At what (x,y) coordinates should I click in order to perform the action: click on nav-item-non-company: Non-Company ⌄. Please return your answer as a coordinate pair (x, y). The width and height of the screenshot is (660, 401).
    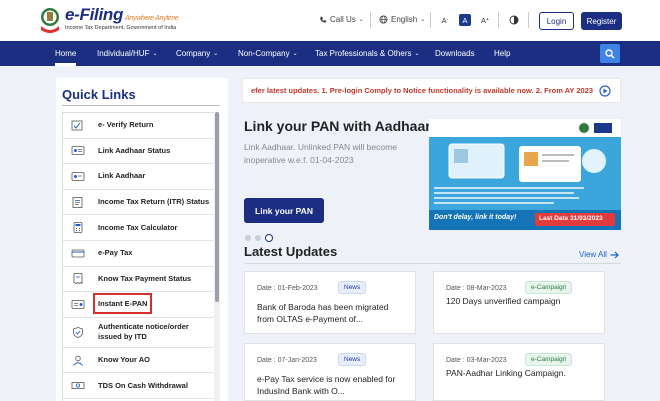
    Looking at the image, I should click on (268, 53).